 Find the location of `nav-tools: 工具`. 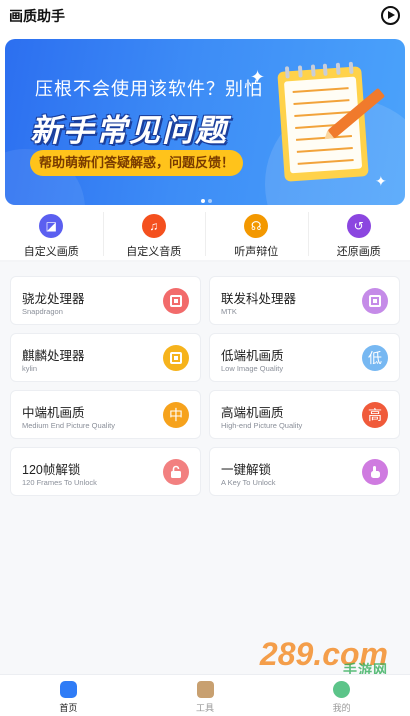

nav-tools: 工具 is located at coordinates (205, 695).